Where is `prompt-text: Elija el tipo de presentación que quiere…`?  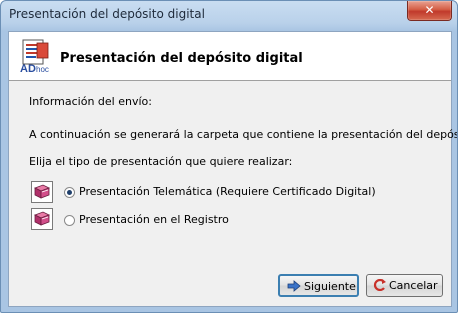 prompt-text: Elija el tipo de presentación que quiere… is located at coordinates (161, 161).